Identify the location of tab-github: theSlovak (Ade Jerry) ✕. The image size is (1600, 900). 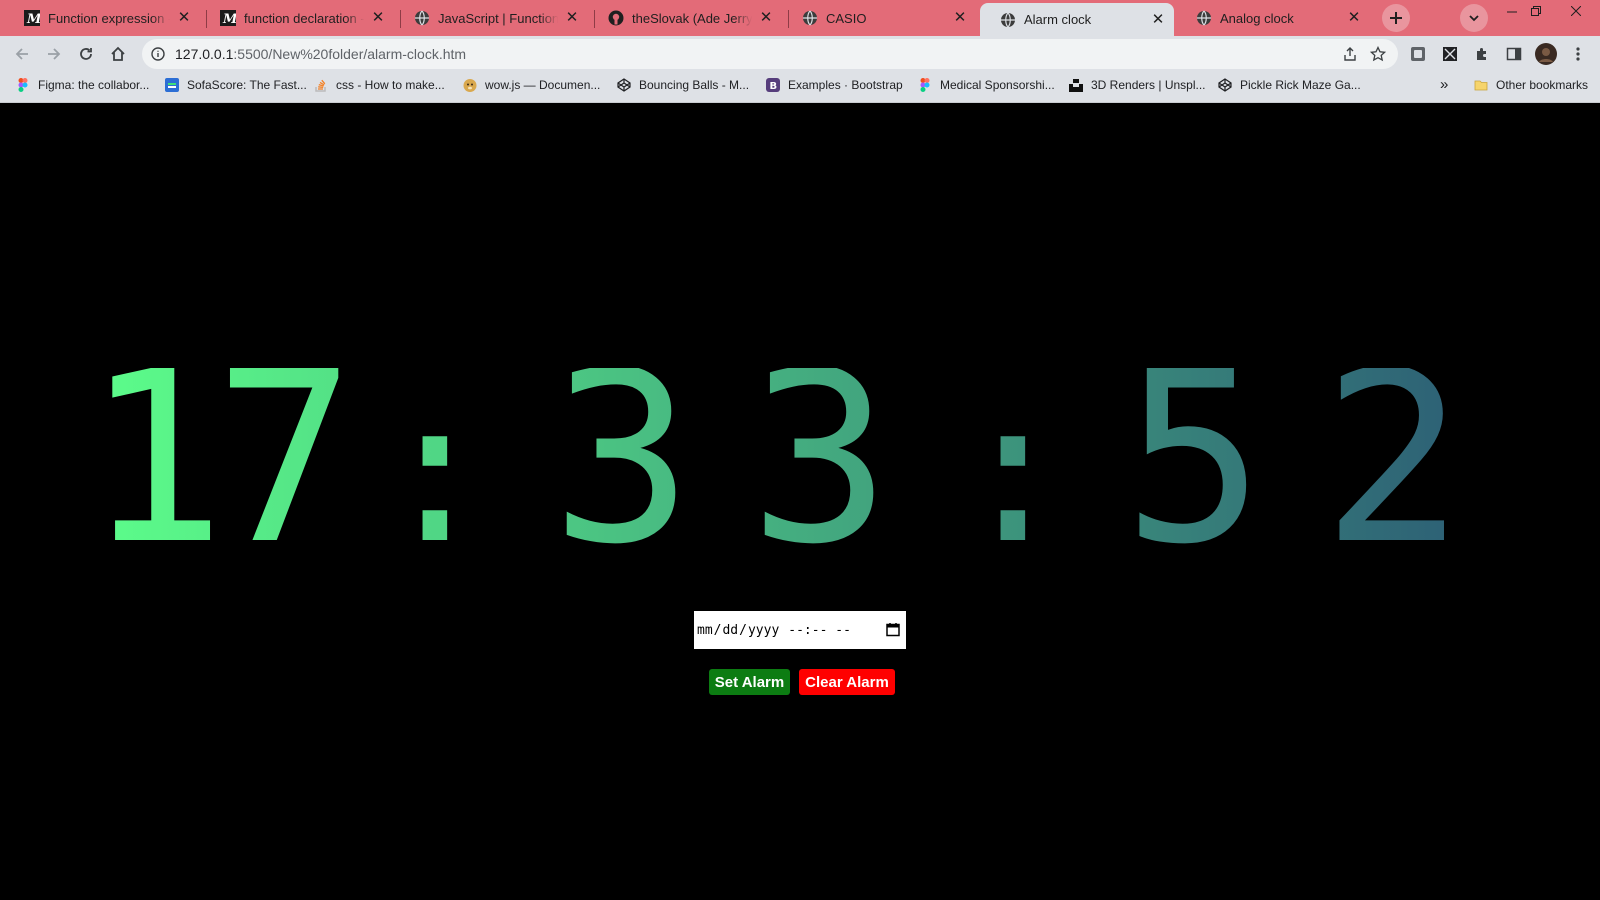
(685, 18).